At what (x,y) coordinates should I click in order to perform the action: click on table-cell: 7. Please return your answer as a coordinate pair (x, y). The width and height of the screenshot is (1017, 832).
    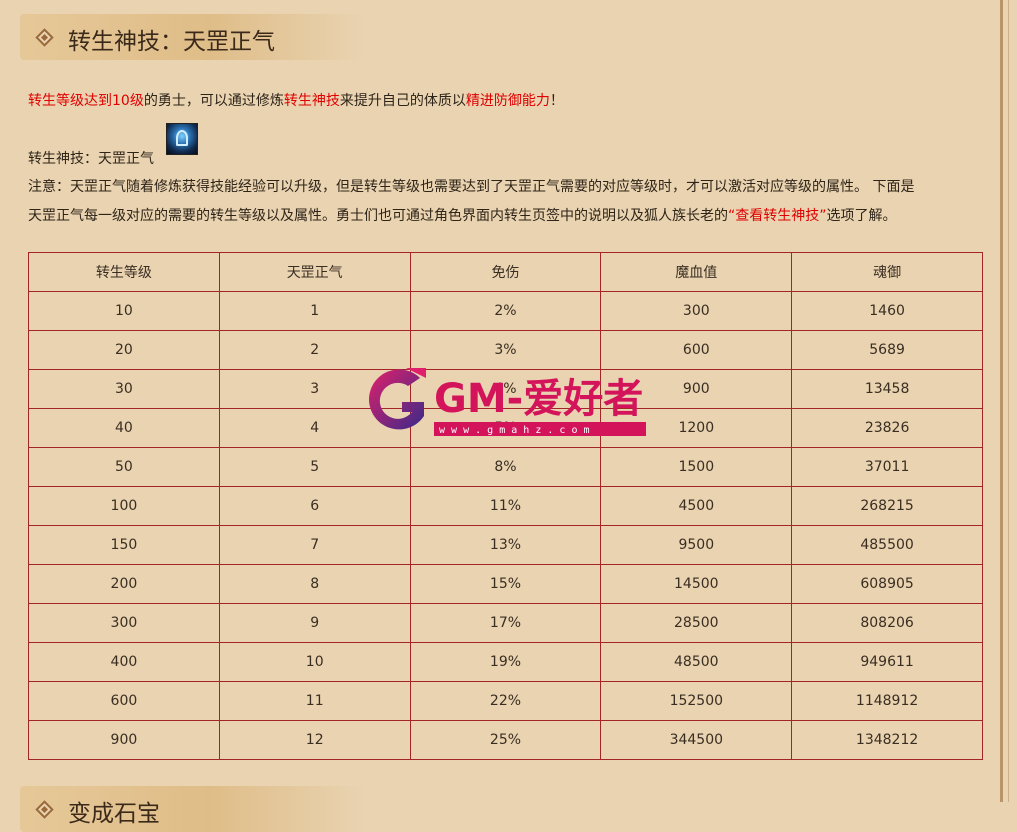
    Looking at the image, I should click on (314, 545).